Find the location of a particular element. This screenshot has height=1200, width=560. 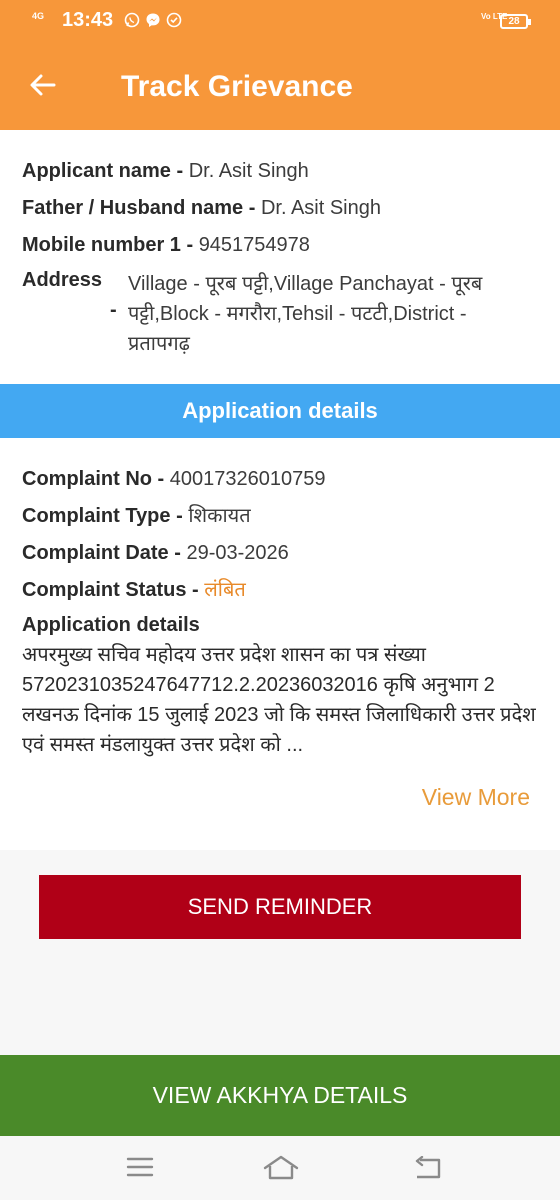

address-label: Address is located at coordinates (62, 280).